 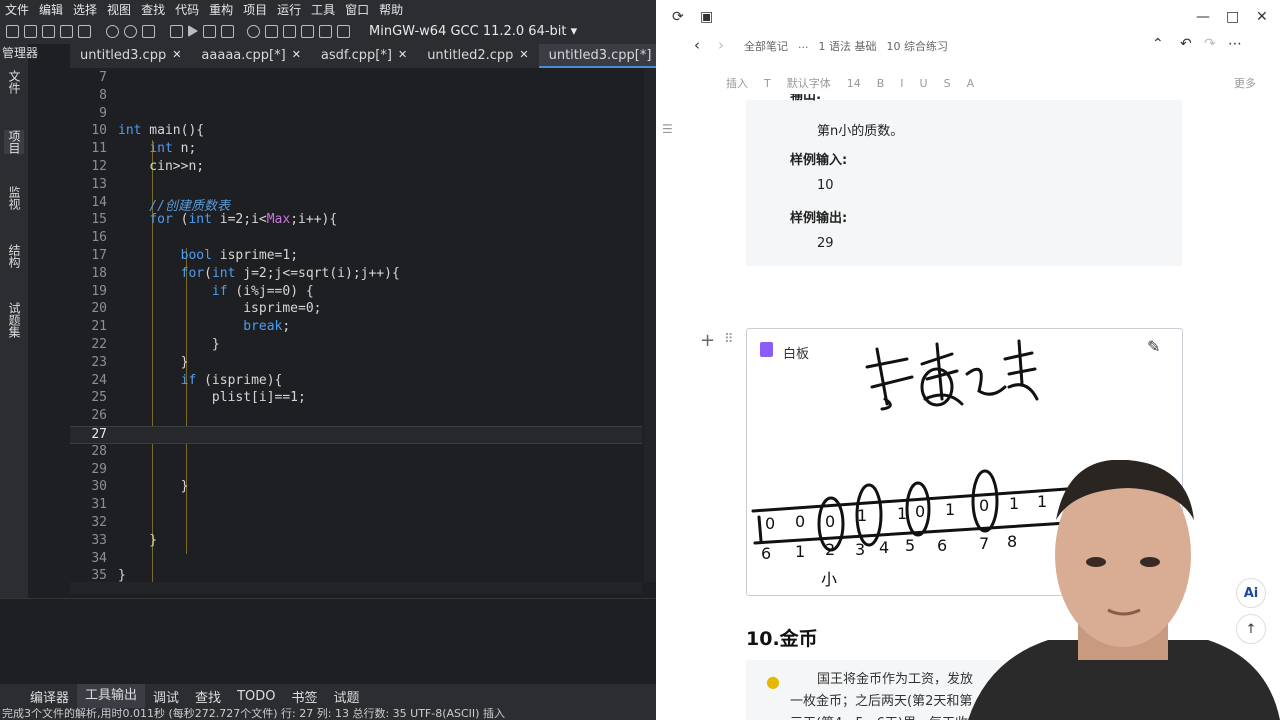 I want to click on code-line: 10 int main(){, so click(x=356, y=132).